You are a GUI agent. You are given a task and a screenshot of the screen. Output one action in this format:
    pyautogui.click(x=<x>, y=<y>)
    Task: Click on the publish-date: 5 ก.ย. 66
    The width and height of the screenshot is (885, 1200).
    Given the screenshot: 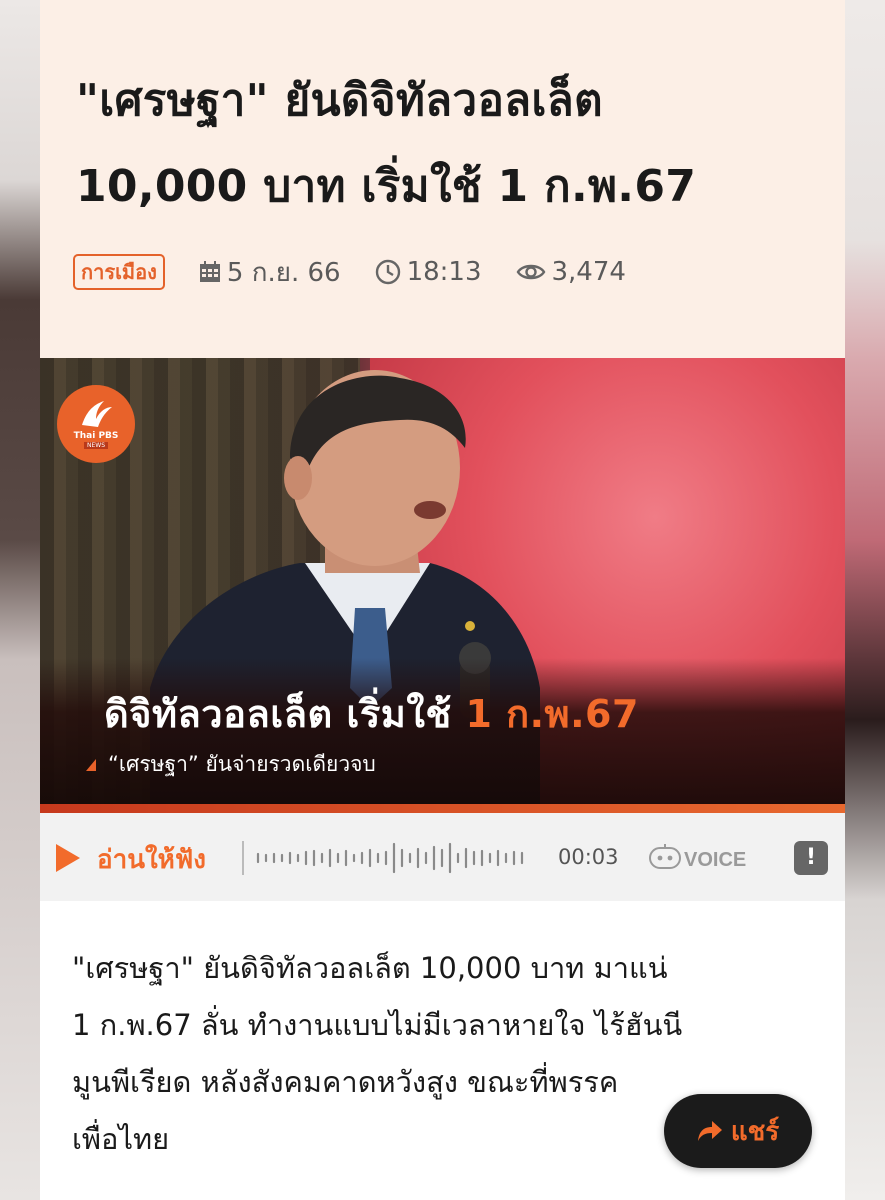 What is the action you would take?
    pyautogui.click(x=270, y=272)
    